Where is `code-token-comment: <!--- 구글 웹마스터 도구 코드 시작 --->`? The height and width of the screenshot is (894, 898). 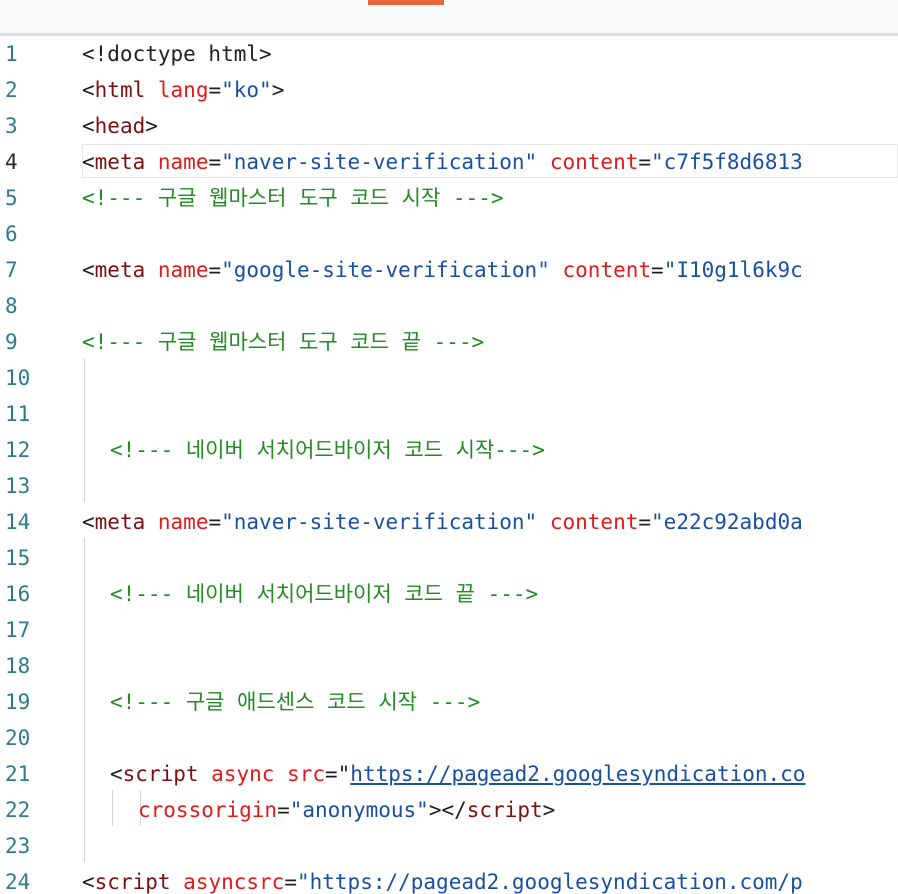
code-token-comment: <!--- 구글 웹마스터 도구 코드 시작 ---> is located at coordinates (293, 198).